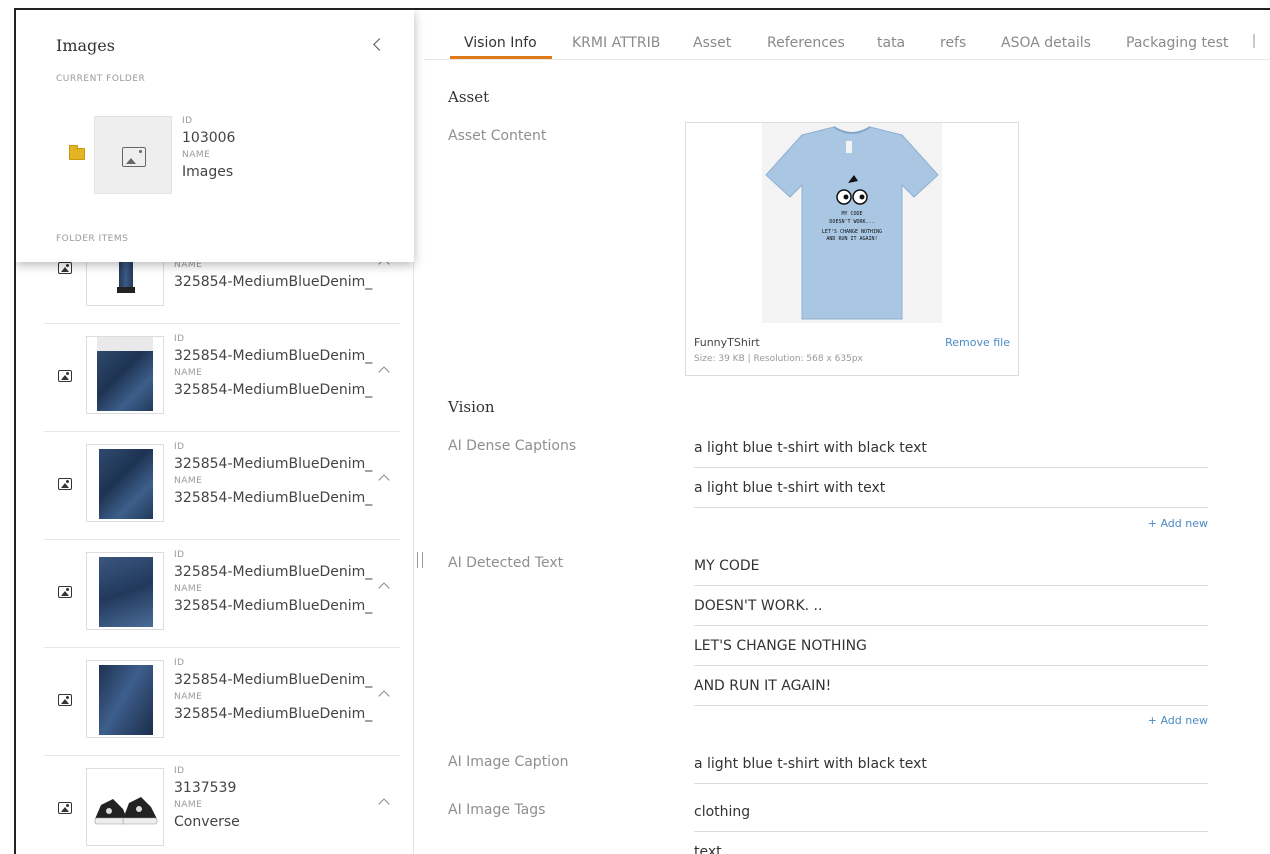 The image size is (1270, 854). What do you see at coordinates (951, 646) in the screenshot?
I see `detected-text-field: LET'S CHANGE NOTHING` at bounding box center [951, 646].